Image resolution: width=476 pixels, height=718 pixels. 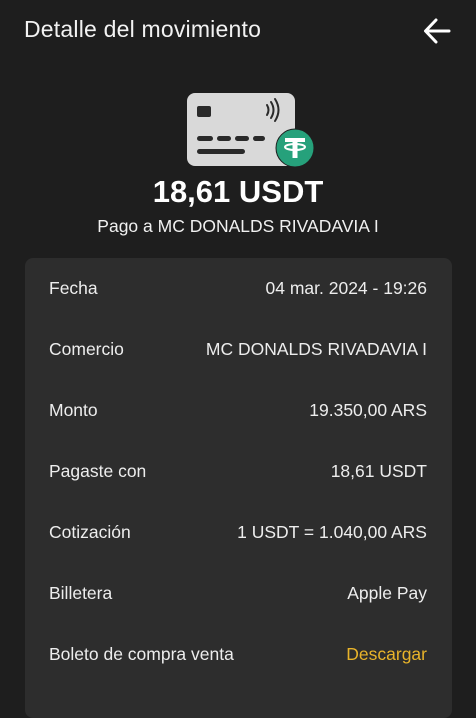 I want to click on detail-label: Pagaste con, so click(x=98, y=471).